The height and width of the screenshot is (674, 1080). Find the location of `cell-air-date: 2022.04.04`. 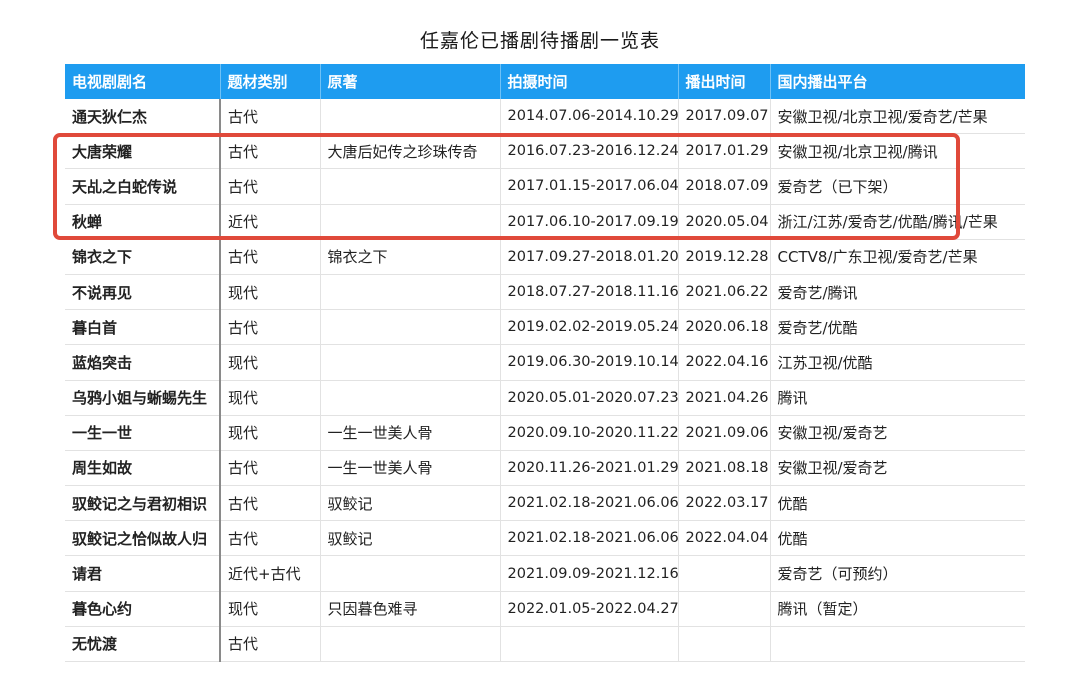

cell-air-date: 2022.04.04 is located at coordinates (724, 538).